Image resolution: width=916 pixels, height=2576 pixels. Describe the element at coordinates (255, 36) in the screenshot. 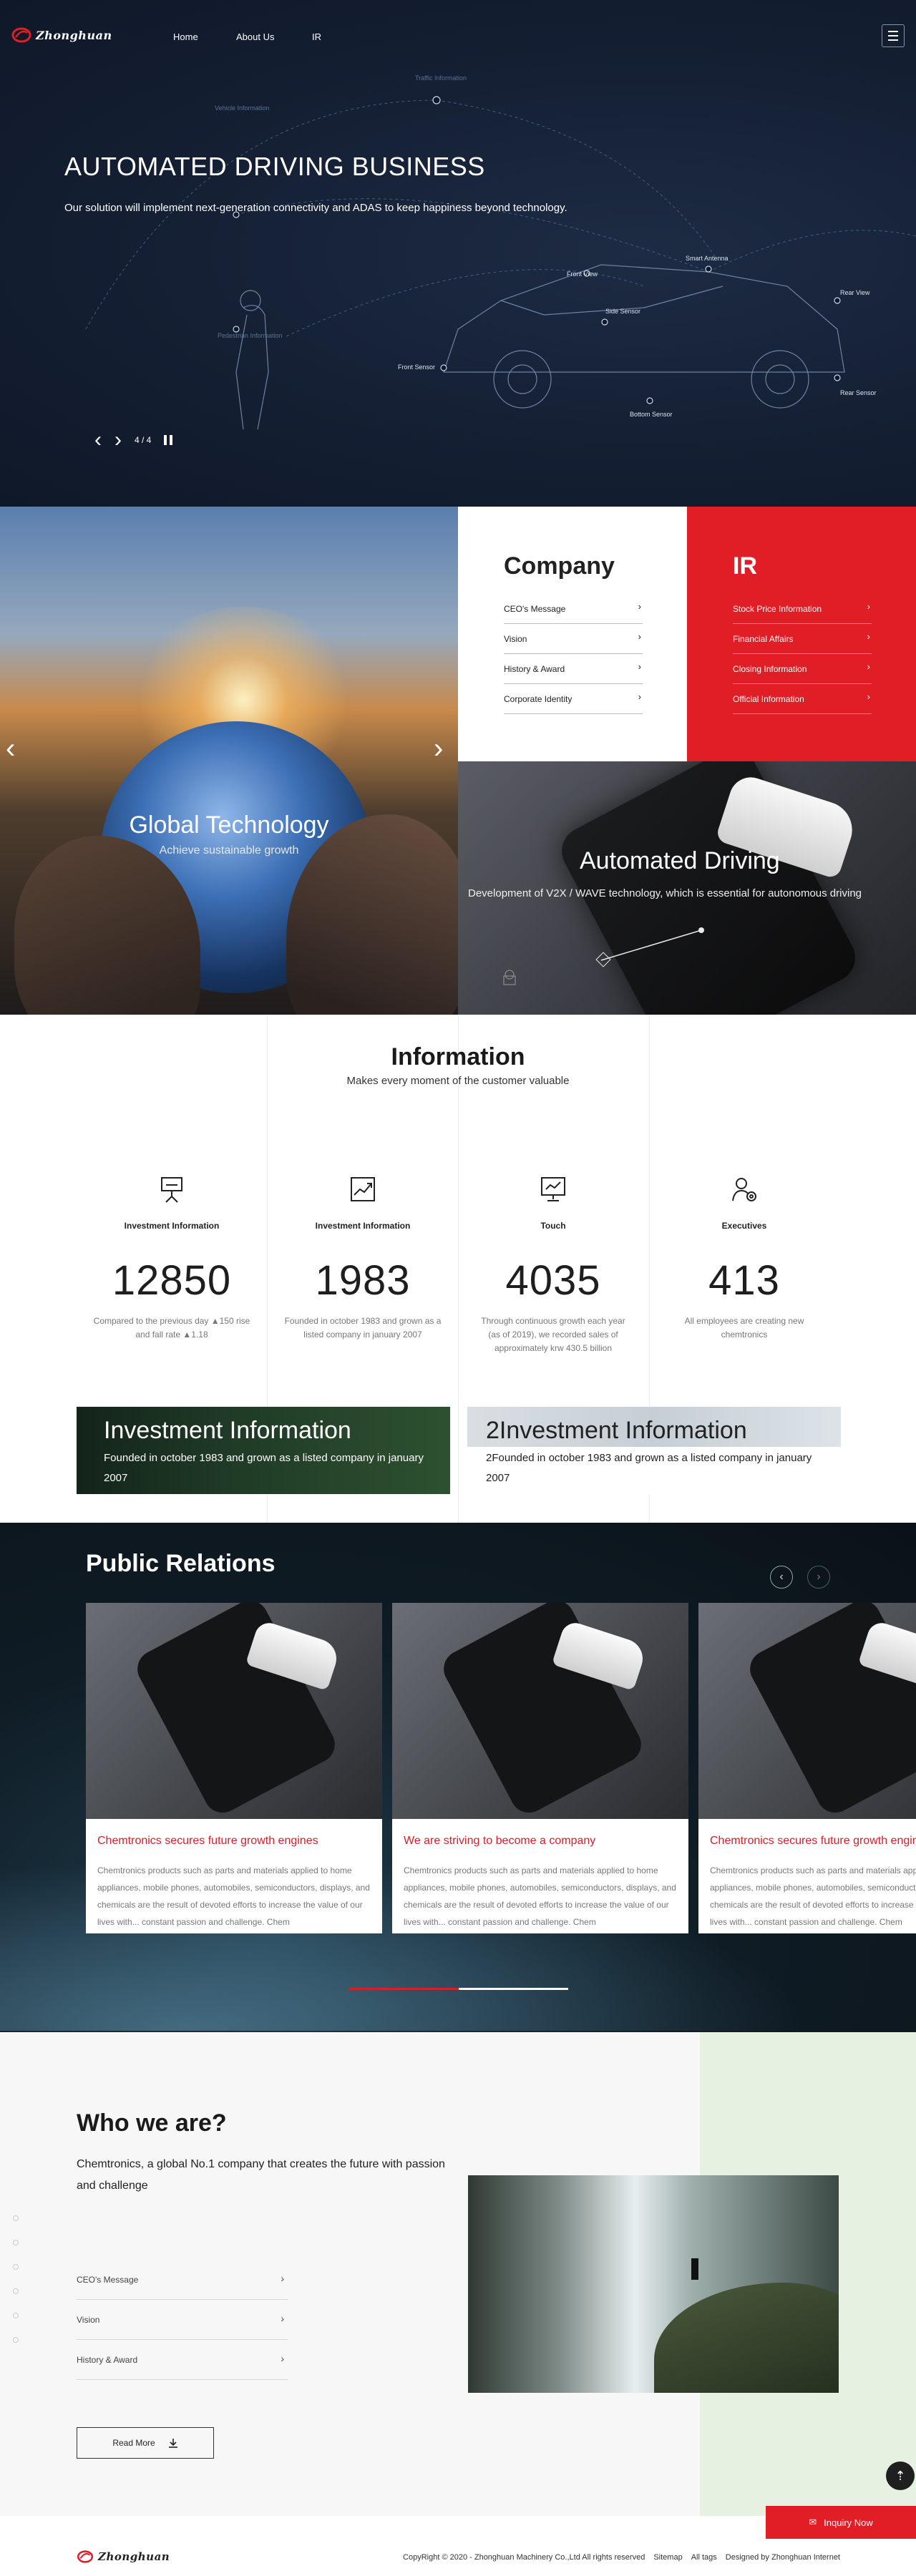

I see `nav-about-us: About Us` at that location.